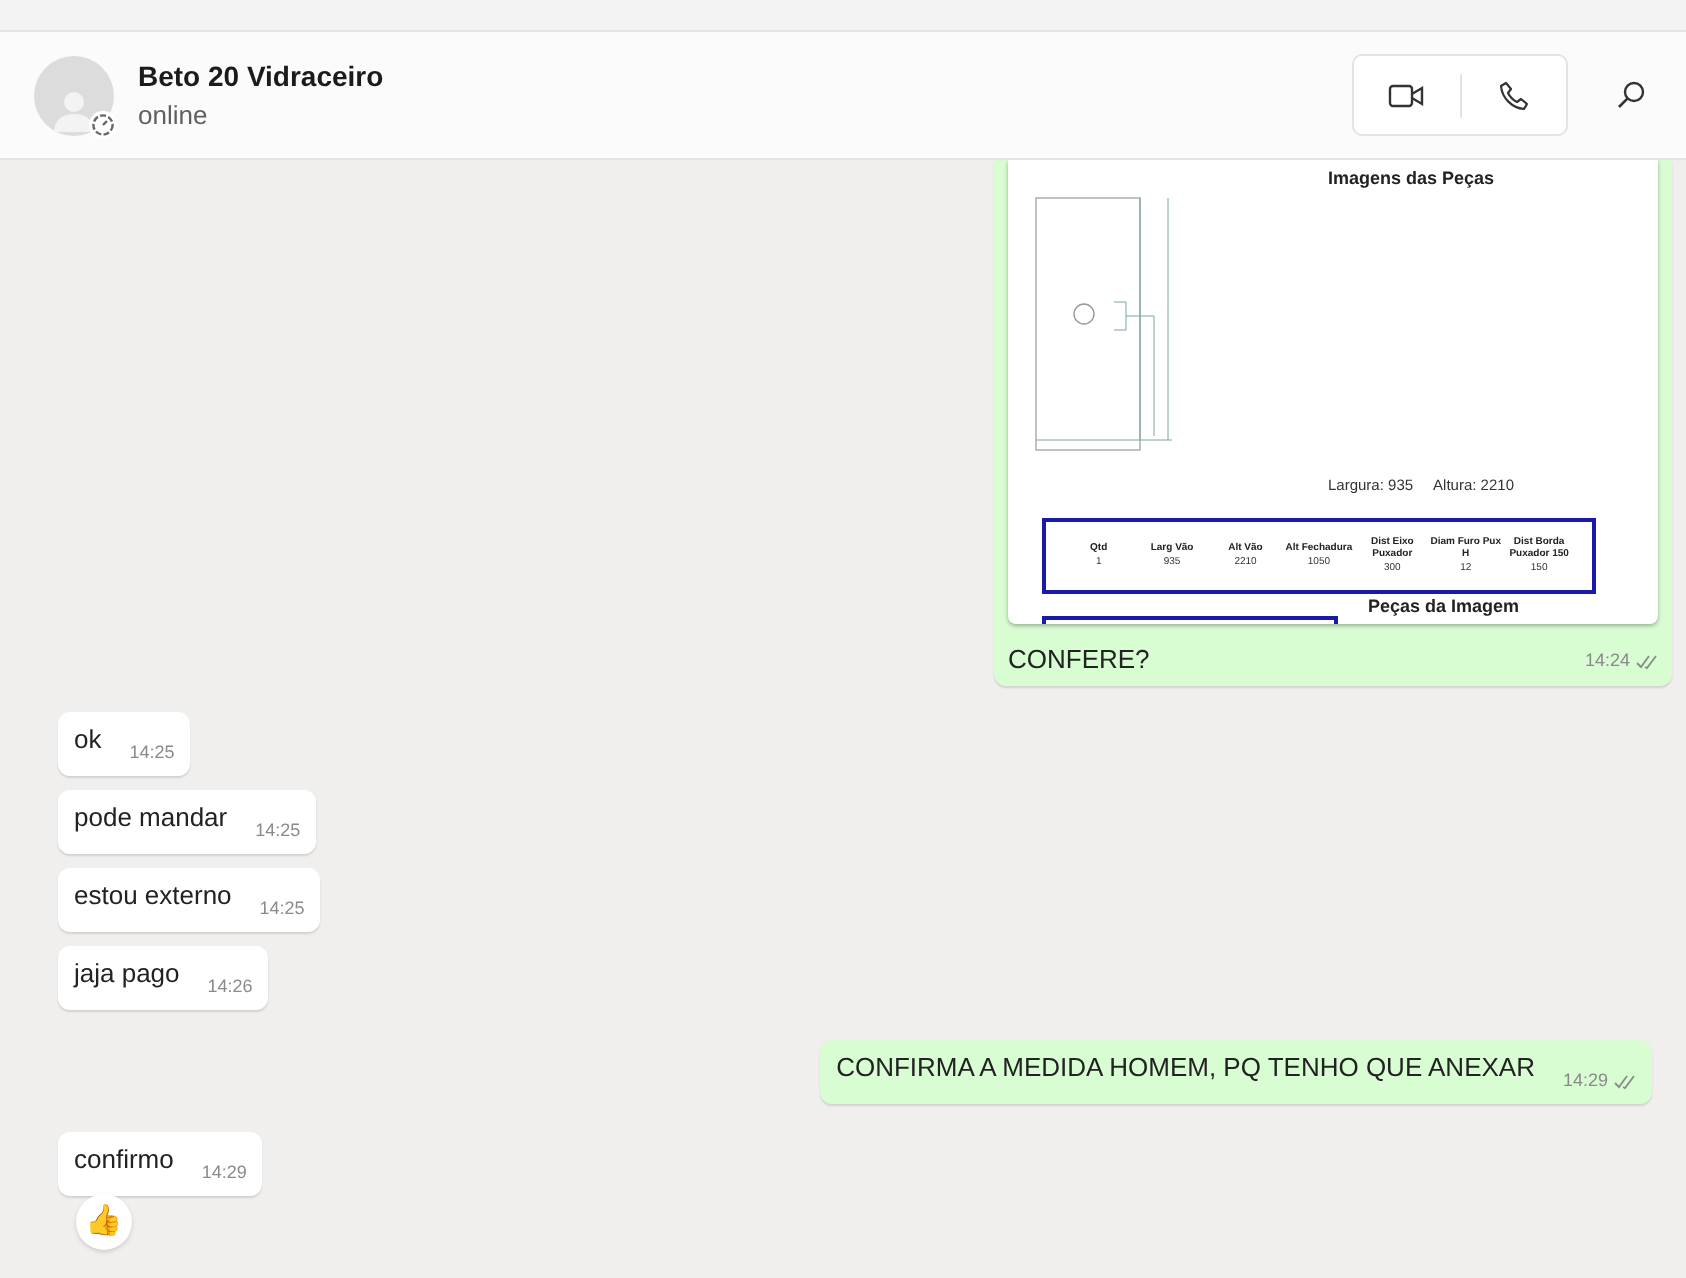 Image resolution: width=1686 pixels, height=1278 pixels. What do you see at coordinates (1406, 95) in the screenshot?
I see `video-camera-icon` at bounding box center [1406, 95].